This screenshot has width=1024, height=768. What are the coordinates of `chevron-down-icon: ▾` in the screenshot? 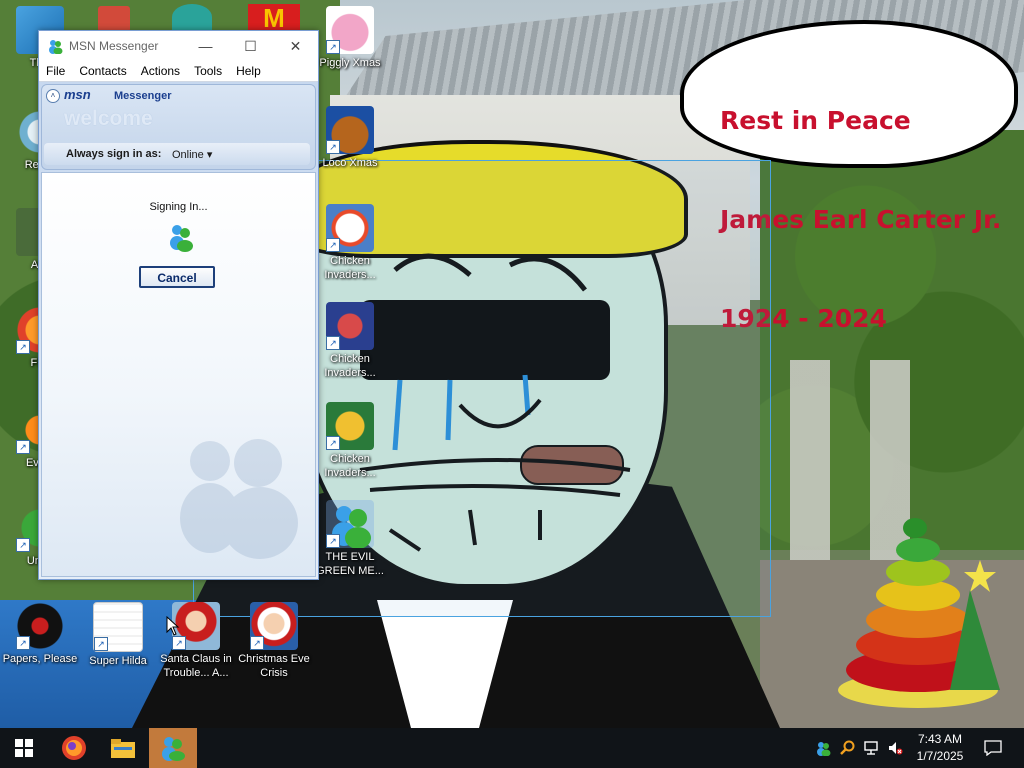 It's located at (209, 155).